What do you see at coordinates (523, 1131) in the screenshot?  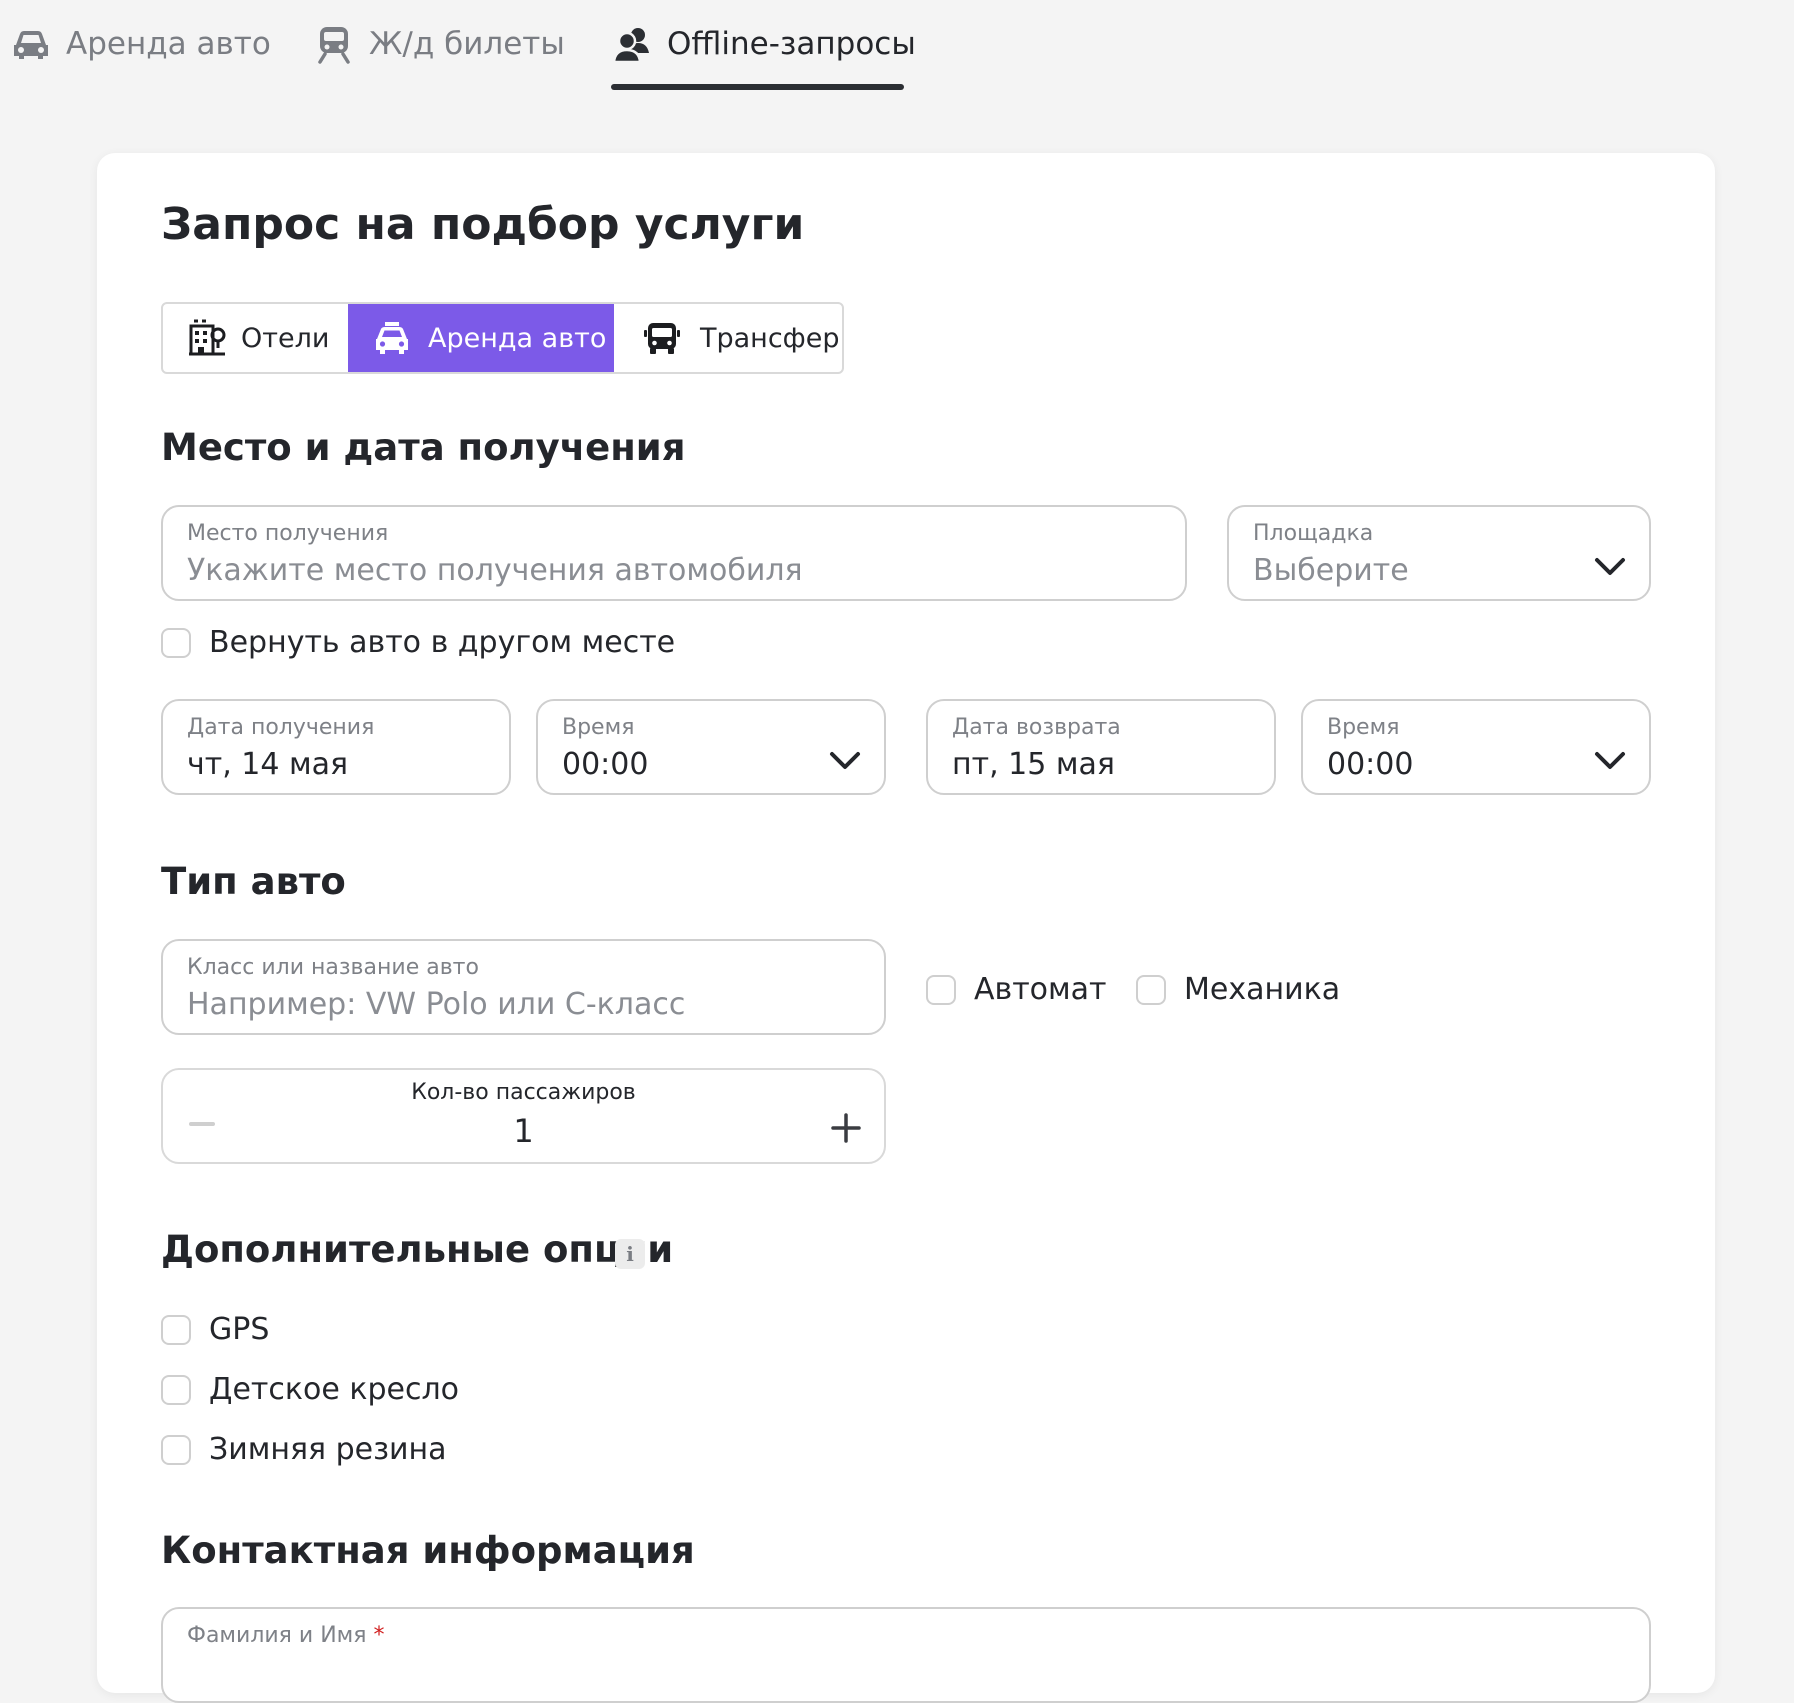 I see `passengers-count: 1` at bounding box center [523, 1131].